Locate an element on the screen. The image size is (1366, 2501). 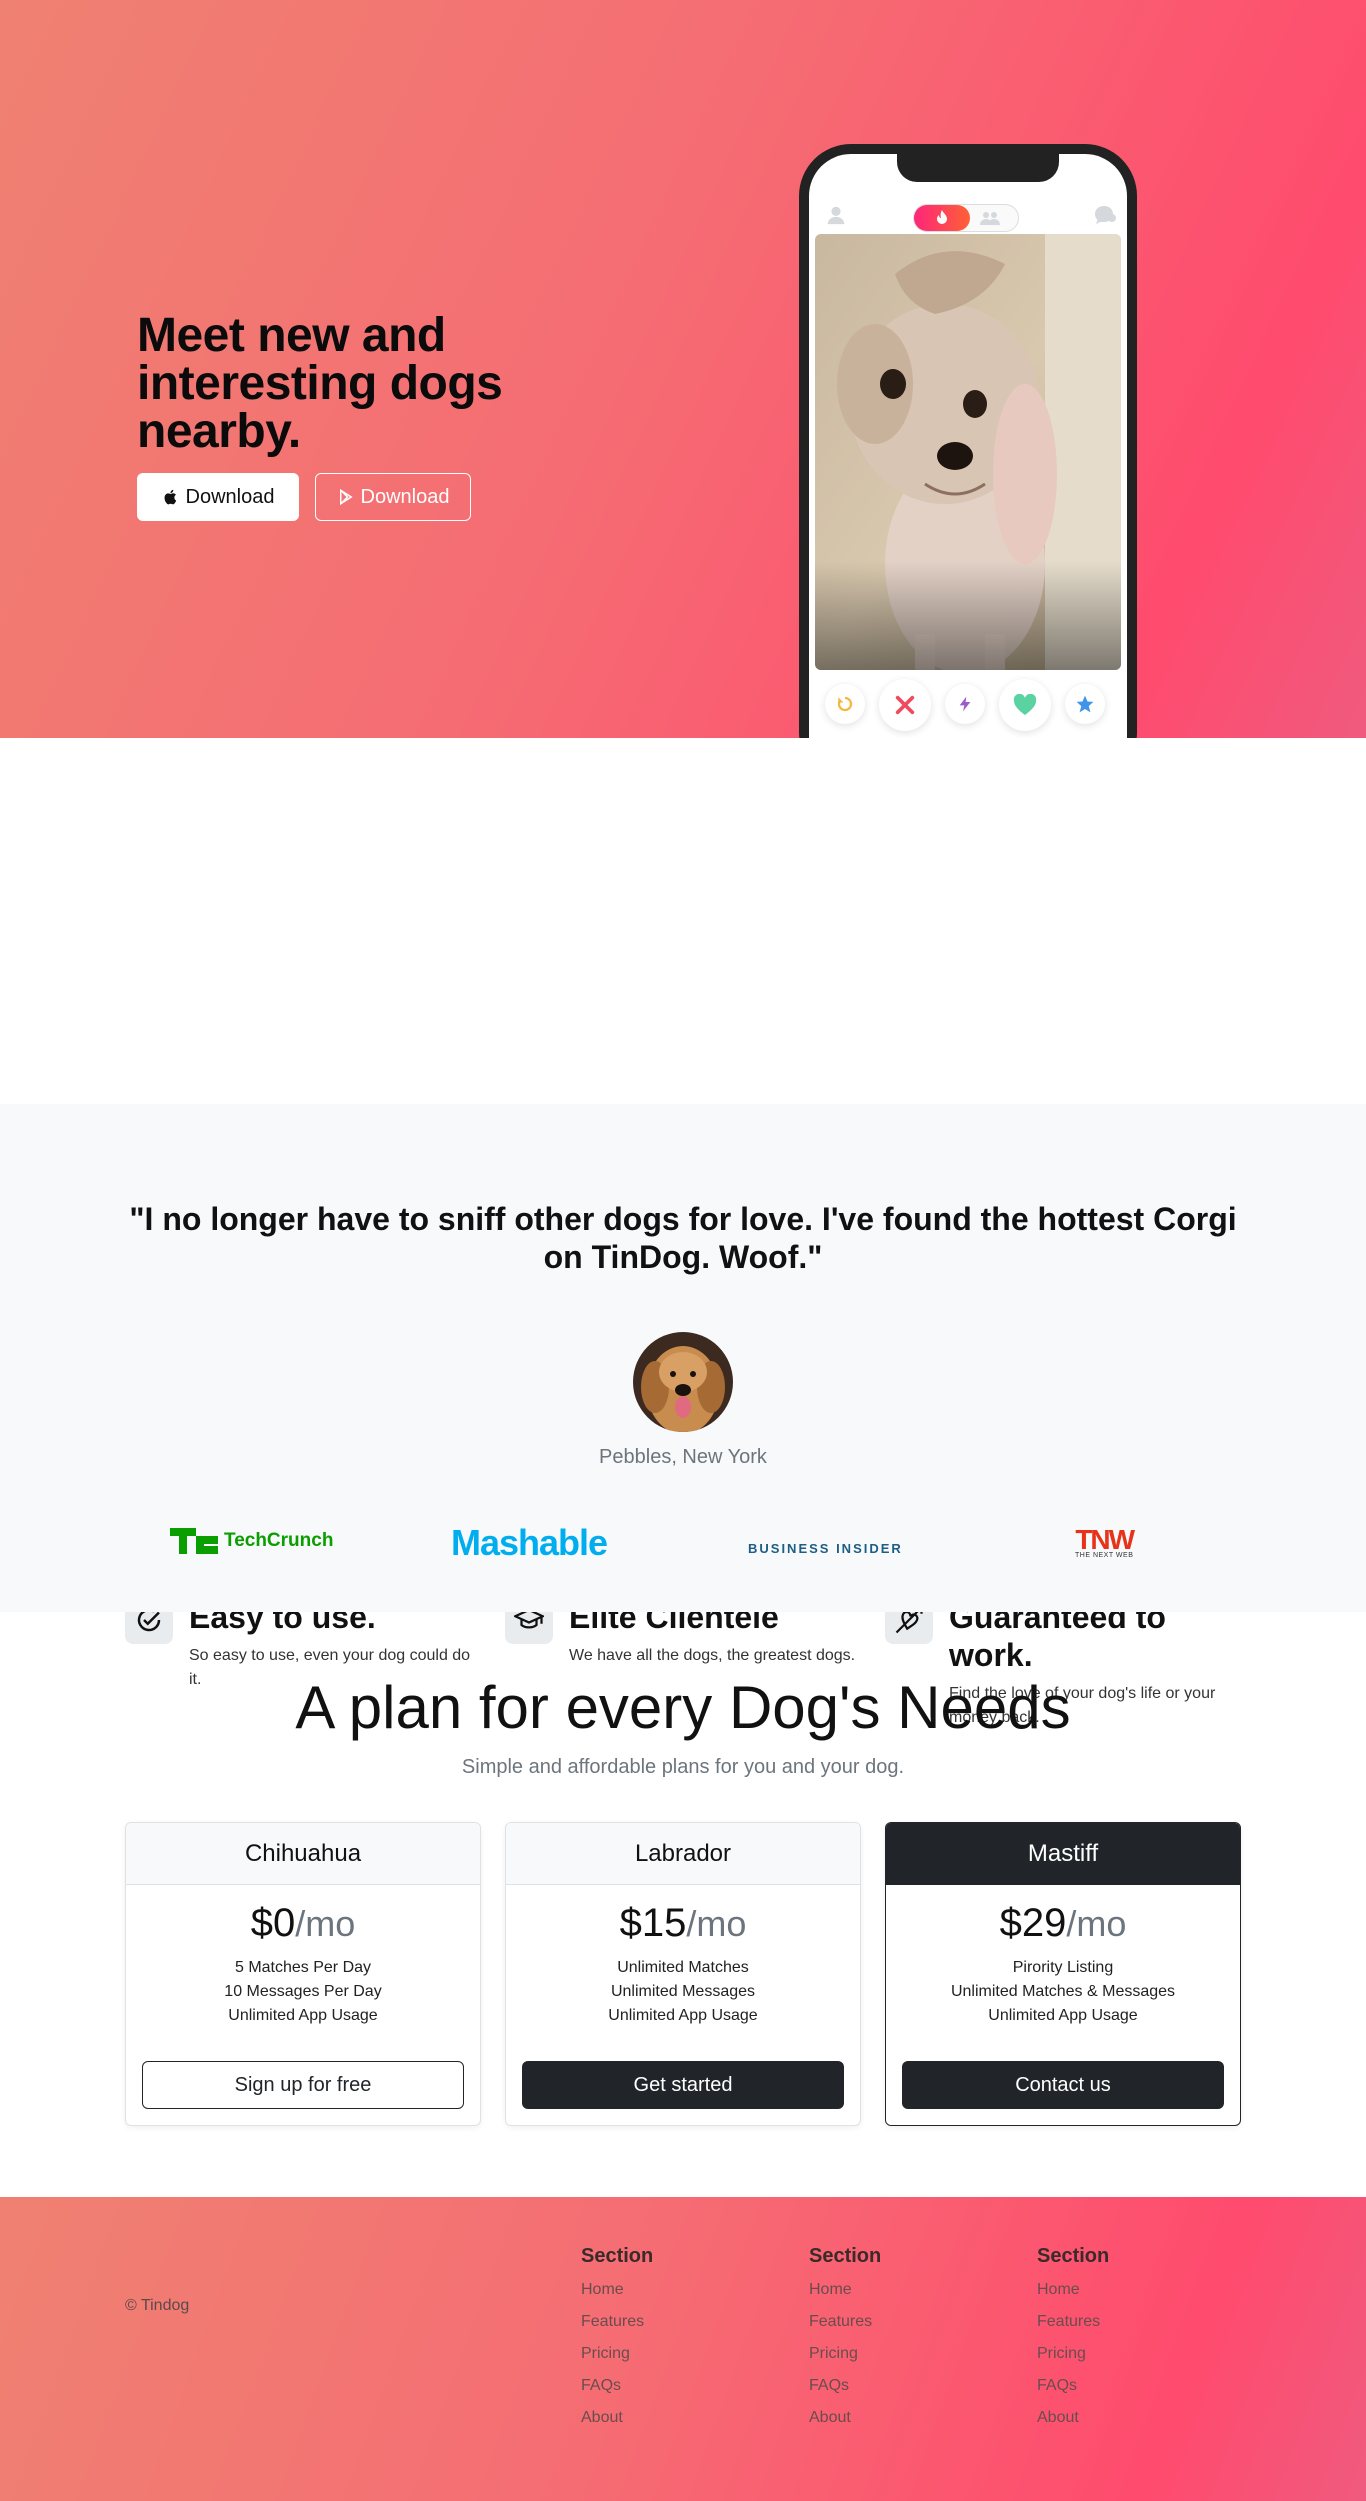
rewind-button is located at coordinates (845, 704).